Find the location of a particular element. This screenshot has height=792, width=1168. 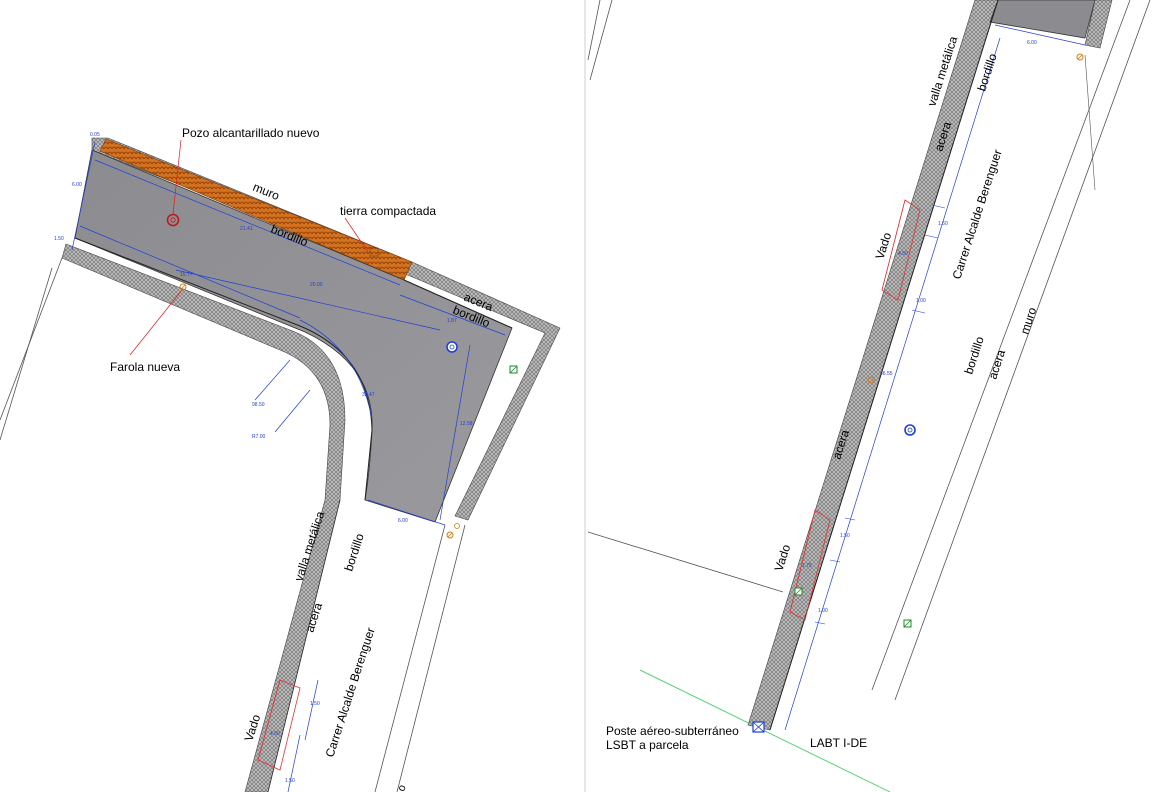

dim-text: 1.87 is located at coordinates (452, 321).